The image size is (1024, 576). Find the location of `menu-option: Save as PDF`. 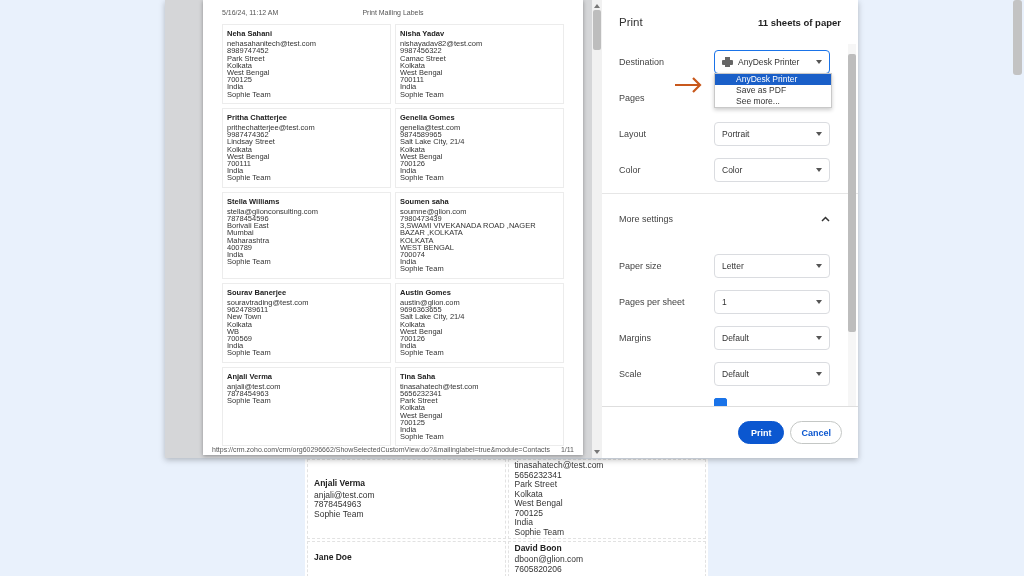

menu-option: Save as PDF is located at coordinates (773, 90).